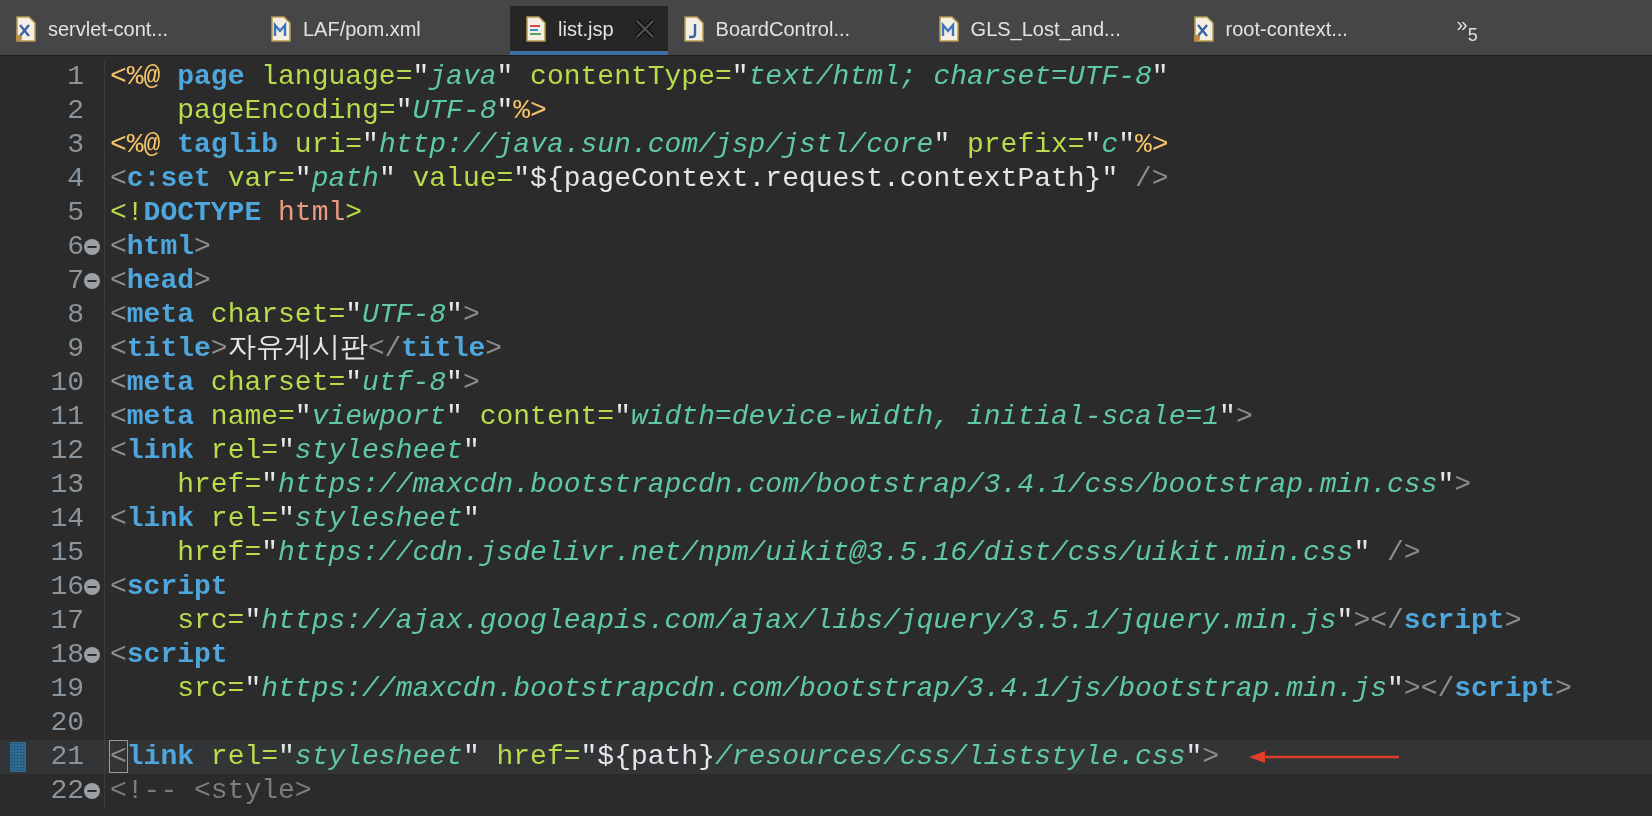  I want to click on line-number: 11, so click(66, 417).